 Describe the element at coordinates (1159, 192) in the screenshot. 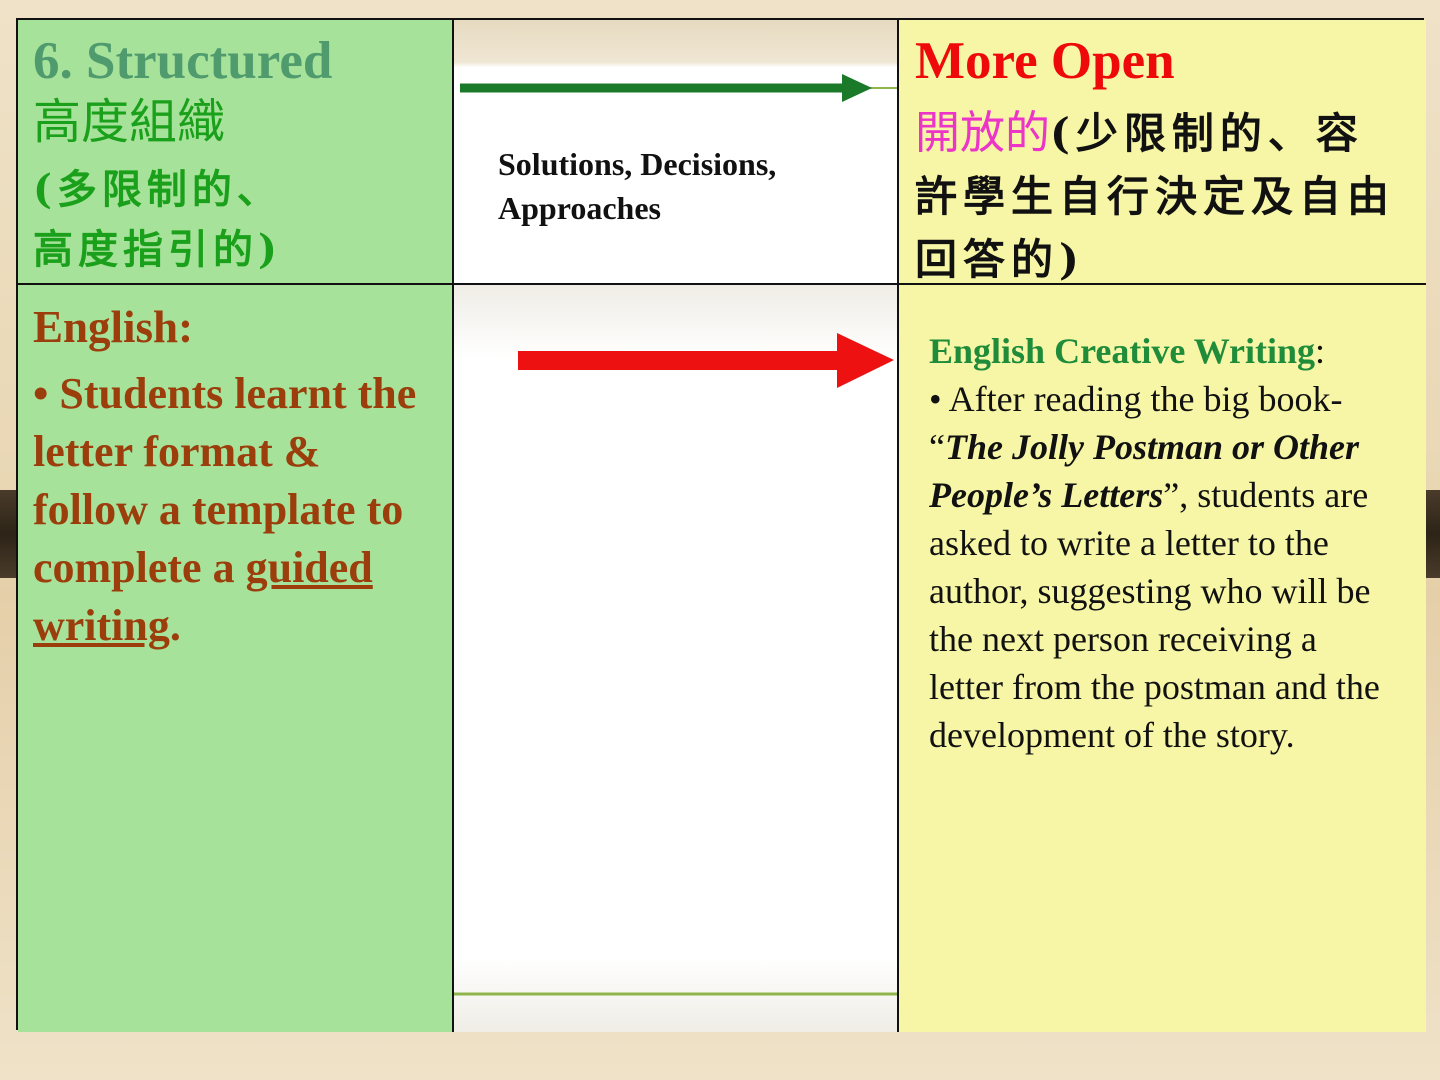

I see `open-zh-description: 開放的(少限制的、容許學生自行決定及自由回答的)` at that location.